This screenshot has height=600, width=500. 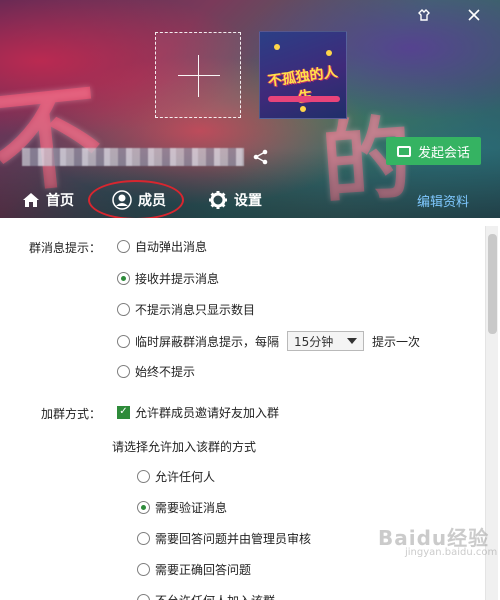 What do you see at coordinates (182, 507) in the screenshot?
I see `join-option-verify-message: 需要验证消息` at bounding box center [182, 507].